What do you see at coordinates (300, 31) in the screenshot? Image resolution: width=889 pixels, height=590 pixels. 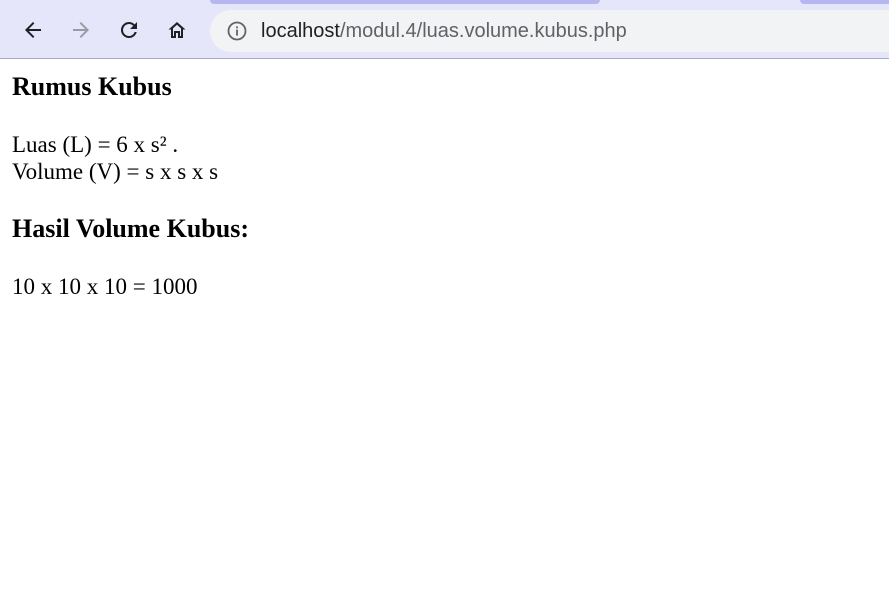 I see `url-host: localhost` at bounding box center [300, 31].